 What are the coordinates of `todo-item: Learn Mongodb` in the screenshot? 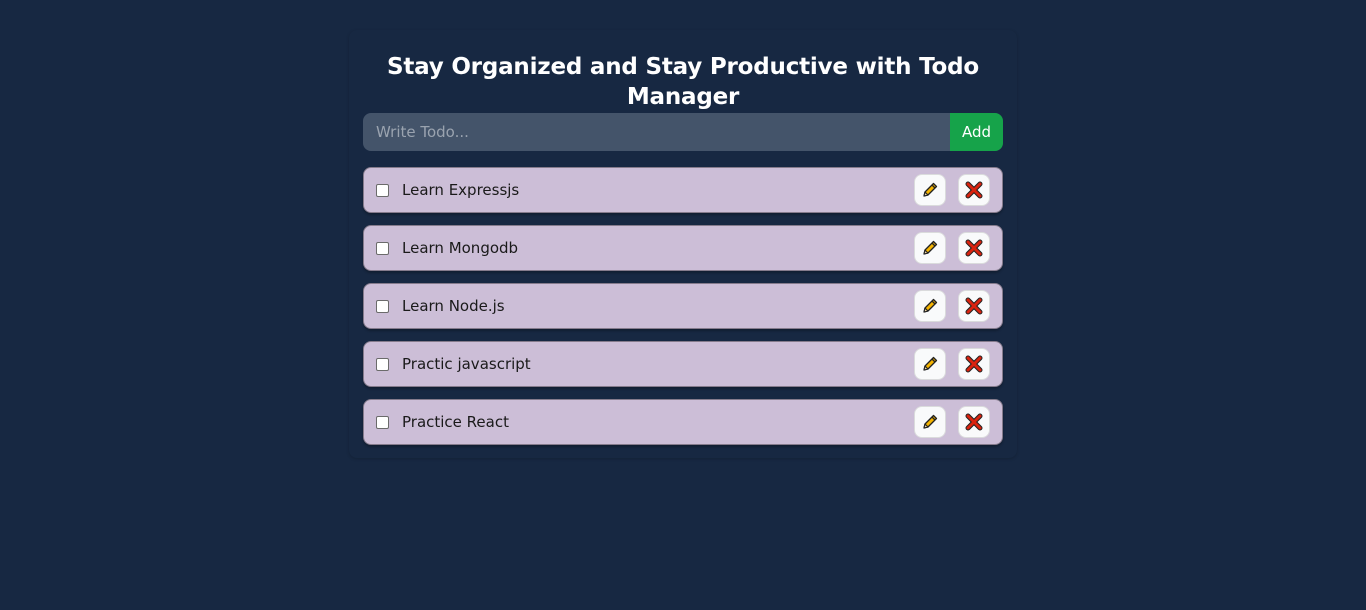 It's located at (683, 248).